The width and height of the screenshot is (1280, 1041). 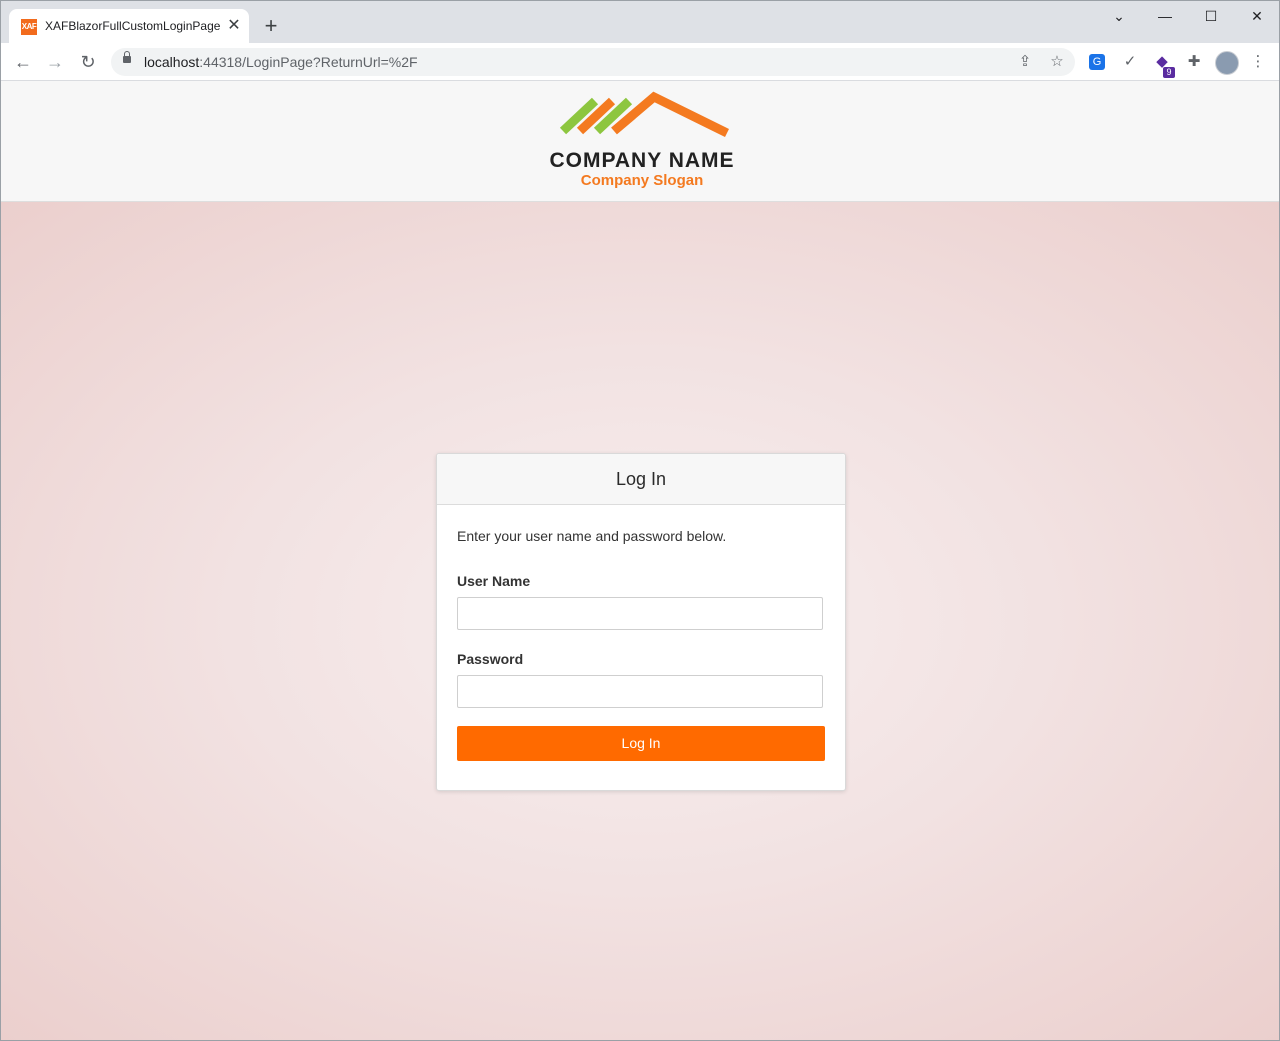 I want to click on company-logo: COMPANY NAME Company Slogan, so click(x=642, y=141).